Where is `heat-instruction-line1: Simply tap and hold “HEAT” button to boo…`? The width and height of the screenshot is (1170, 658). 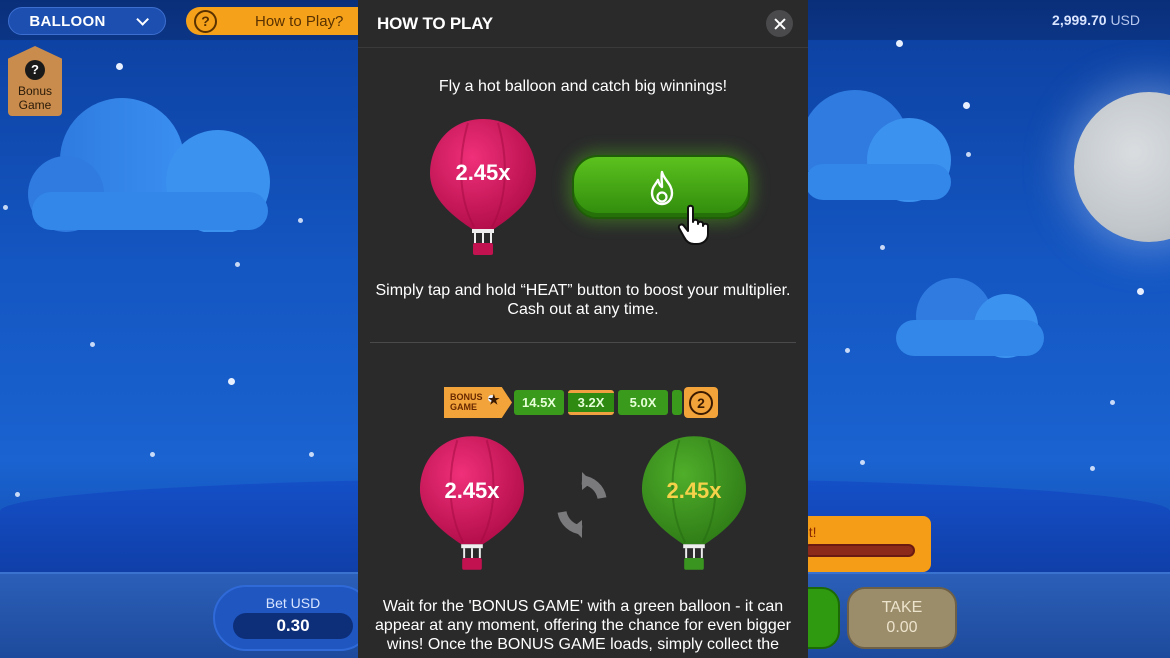 heat-instruction-line1: Simply tap and hold “HEAT” button to boo… is located at coordinates (583, 290).